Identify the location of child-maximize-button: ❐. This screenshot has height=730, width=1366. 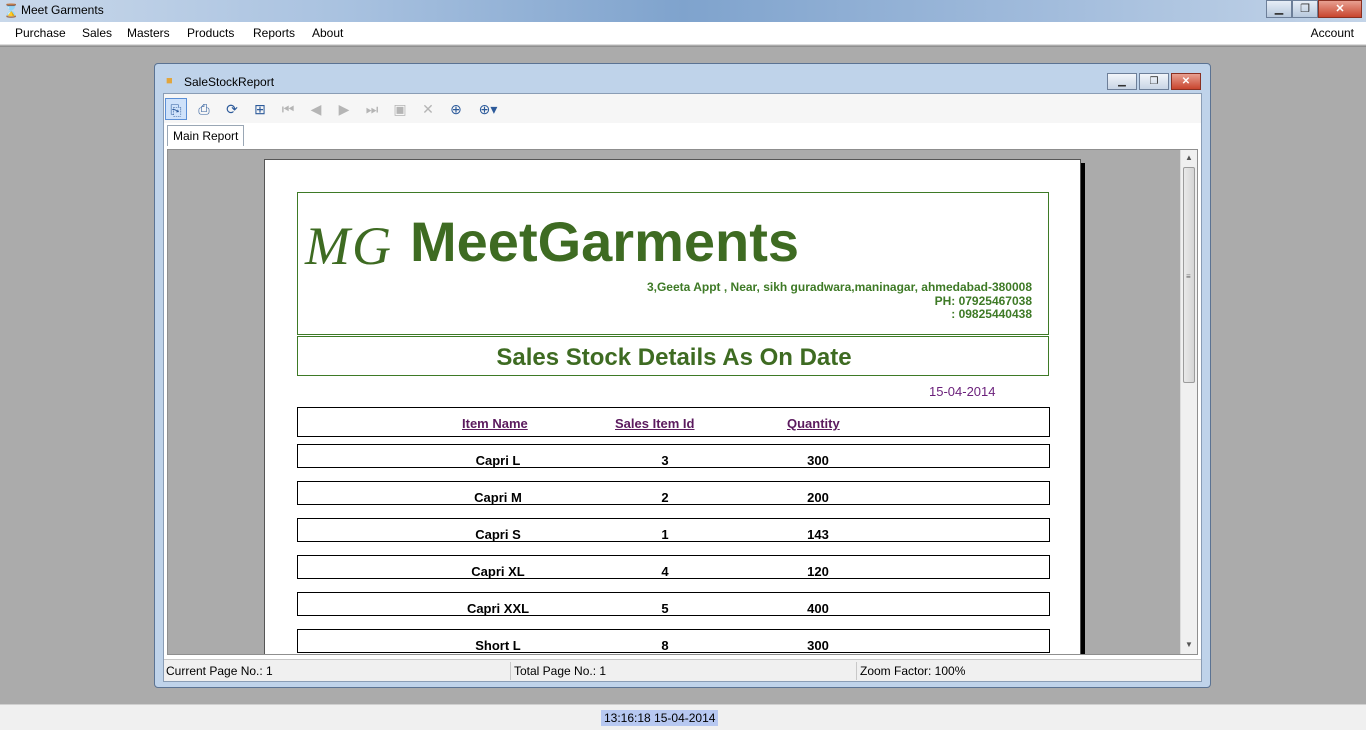
(1154, 81).